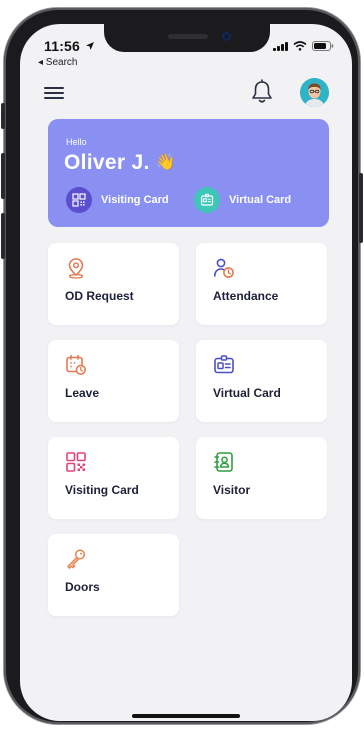 The image size is (364, 729). What do you see at coordinates (76, 364) in the screenshot?
I see `calendar-clock-icon` at bounding box center [76, 364].